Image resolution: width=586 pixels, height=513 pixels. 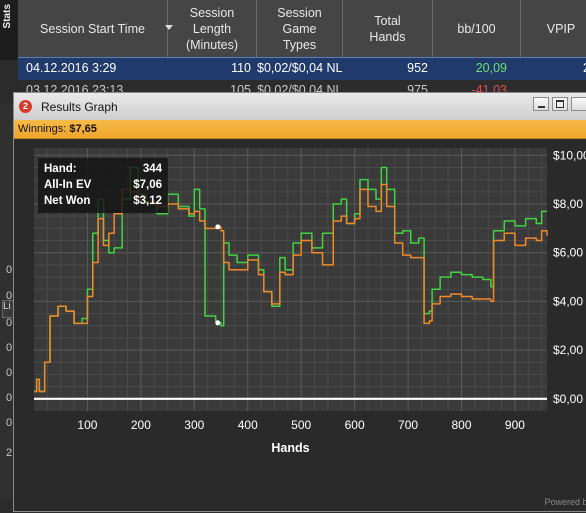 I want to click on cell-total-hands: 952, so click(x=417, y=68).